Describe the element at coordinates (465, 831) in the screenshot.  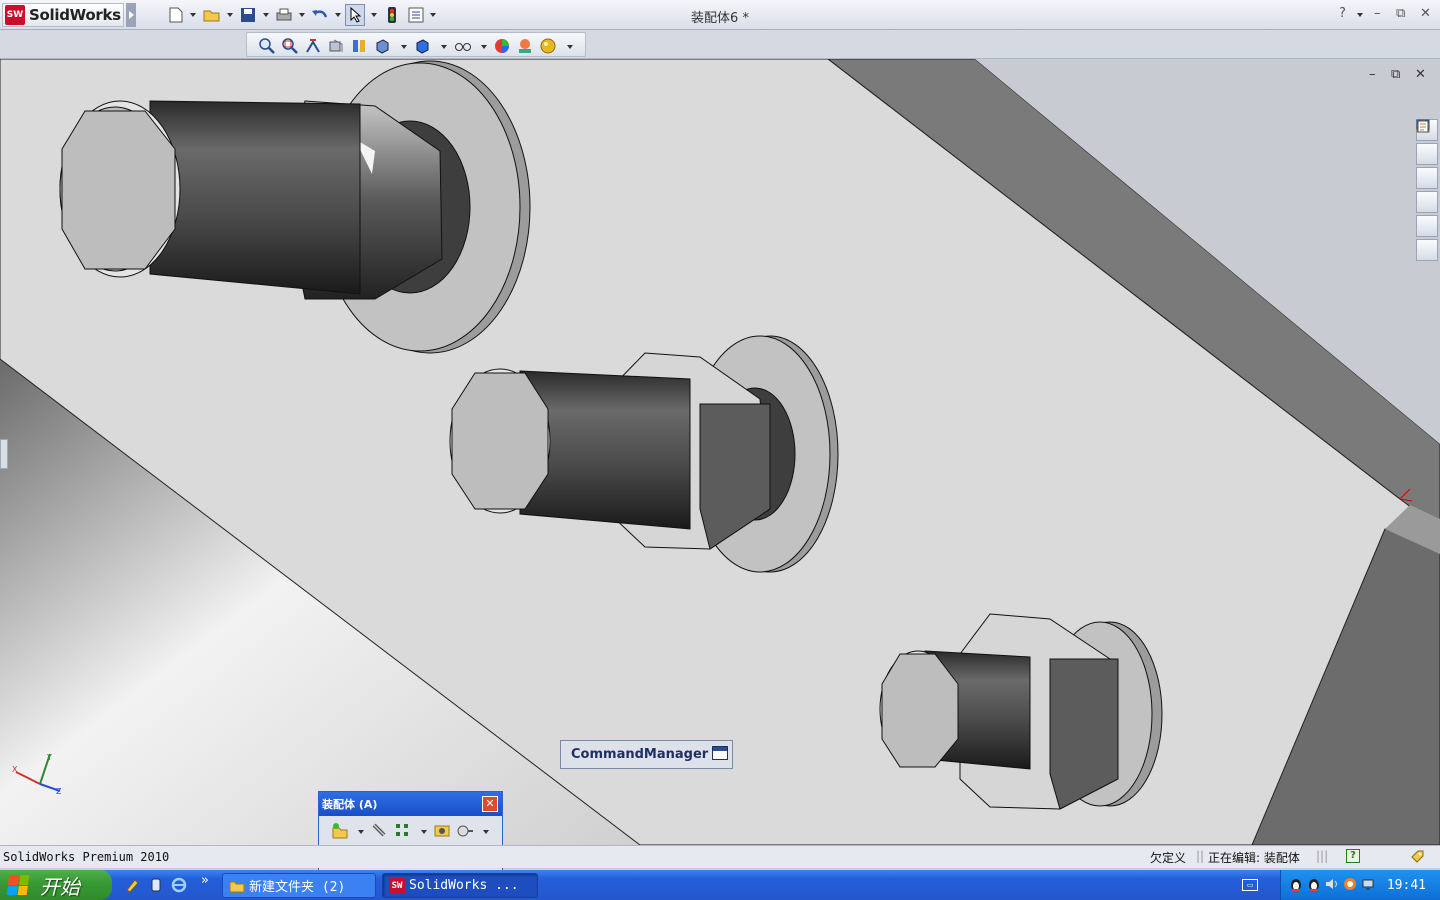
I see `move-component-icon` at that location.